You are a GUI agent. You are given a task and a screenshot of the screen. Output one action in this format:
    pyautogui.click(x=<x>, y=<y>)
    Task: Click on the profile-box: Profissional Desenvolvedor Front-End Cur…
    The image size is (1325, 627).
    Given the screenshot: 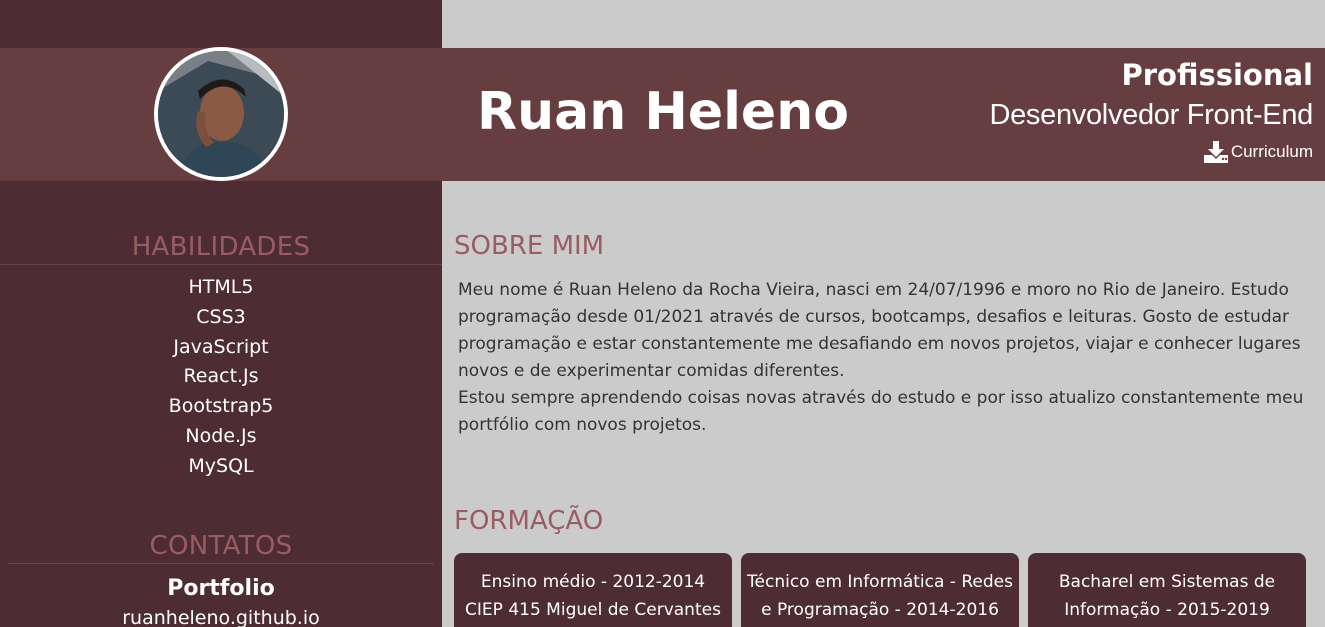 What is the action you would take?
    pyautogui.click(x=1151, y=112)
    